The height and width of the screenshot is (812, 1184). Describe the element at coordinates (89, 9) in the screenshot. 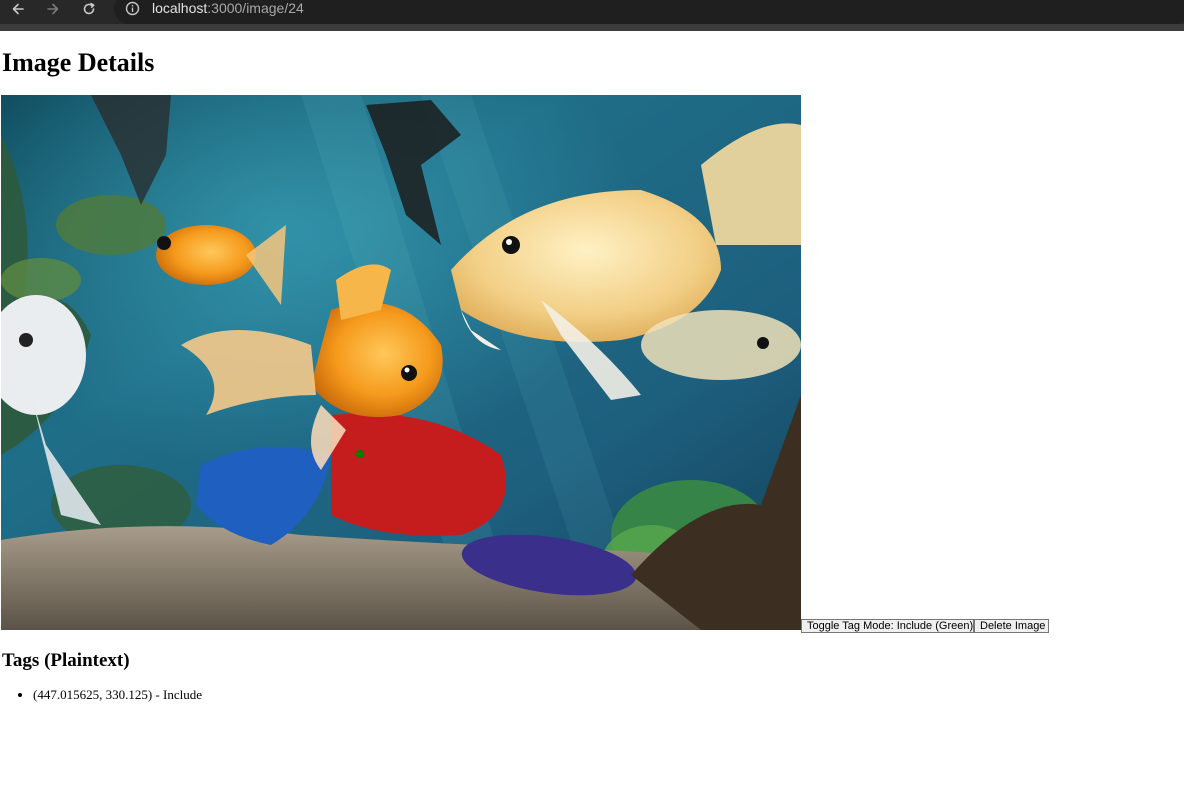

I see `reload-icon` at that location.